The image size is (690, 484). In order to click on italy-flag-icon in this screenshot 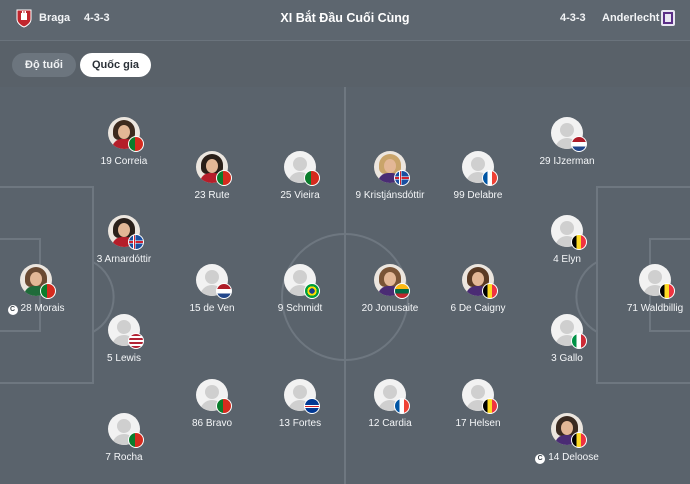, I will do `click(579, 341)`.